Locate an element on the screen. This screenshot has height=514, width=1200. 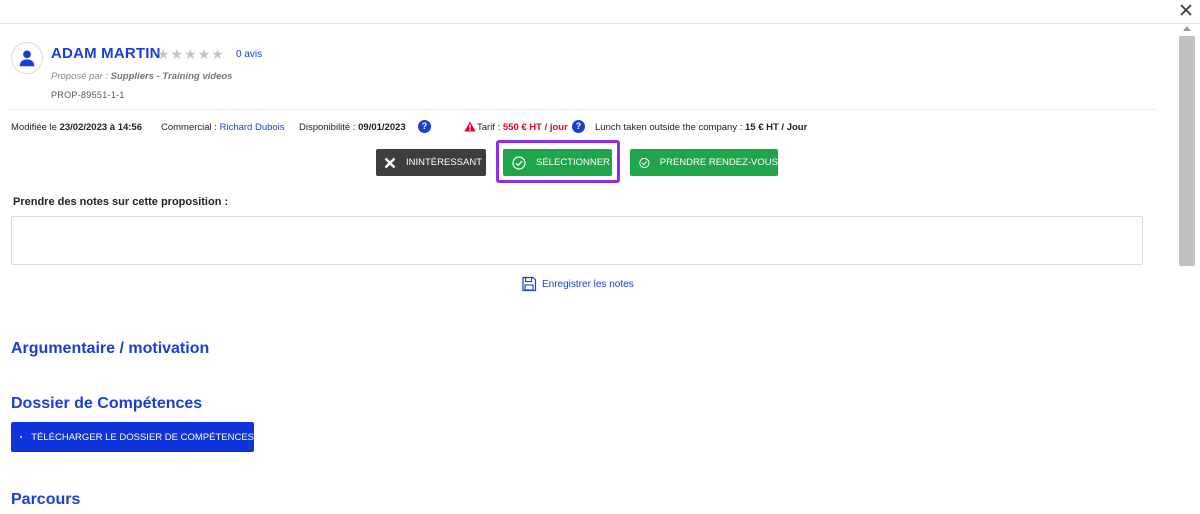
download-dossier-button: TÉLÉCHARGER LE DOSSIER DE COMPÉTENCES is located at coordinates (132, 437).